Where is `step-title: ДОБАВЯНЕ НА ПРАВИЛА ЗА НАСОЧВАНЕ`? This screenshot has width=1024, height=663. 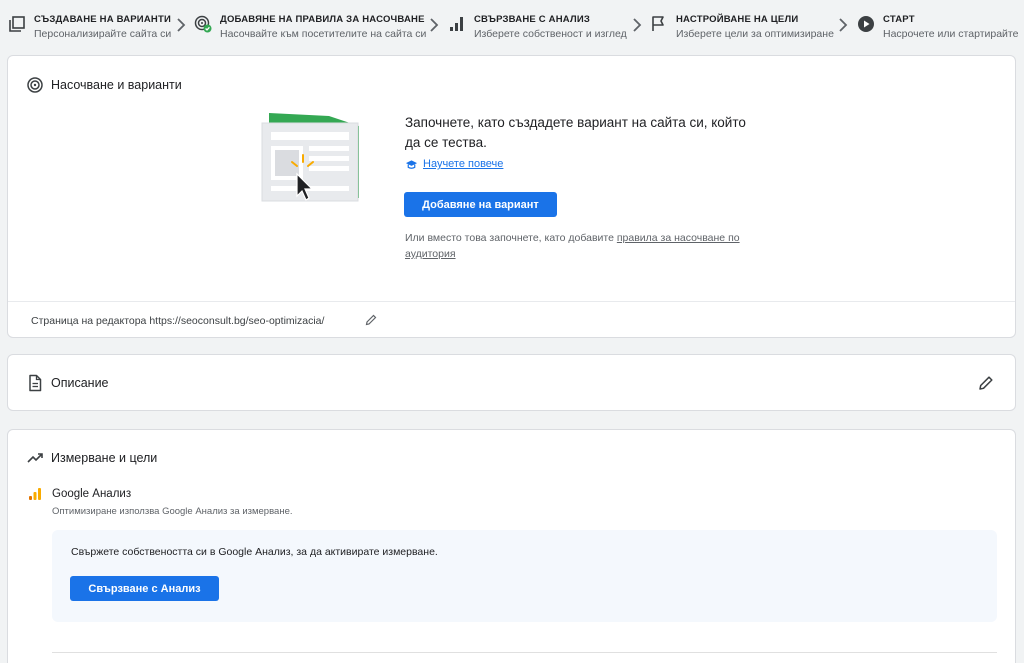
step-title: ДОБАВЯНЕ НА ПРАВИЛА ЗА НАСОЧВАНЕ is located at coordinates (322, 19).